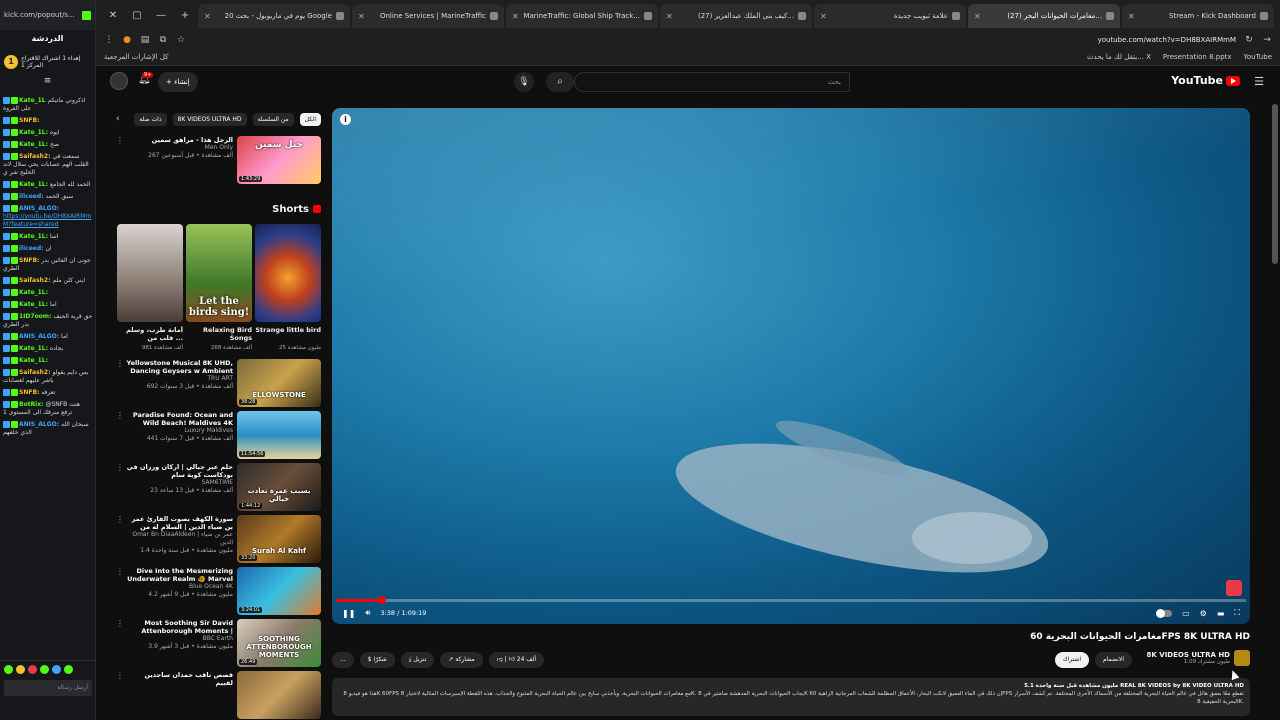 The image size is (1280, 720). Describe the element at coordinates (367, 613) in the screenshot. I see `volume-icon: 🔊︎` at that location.